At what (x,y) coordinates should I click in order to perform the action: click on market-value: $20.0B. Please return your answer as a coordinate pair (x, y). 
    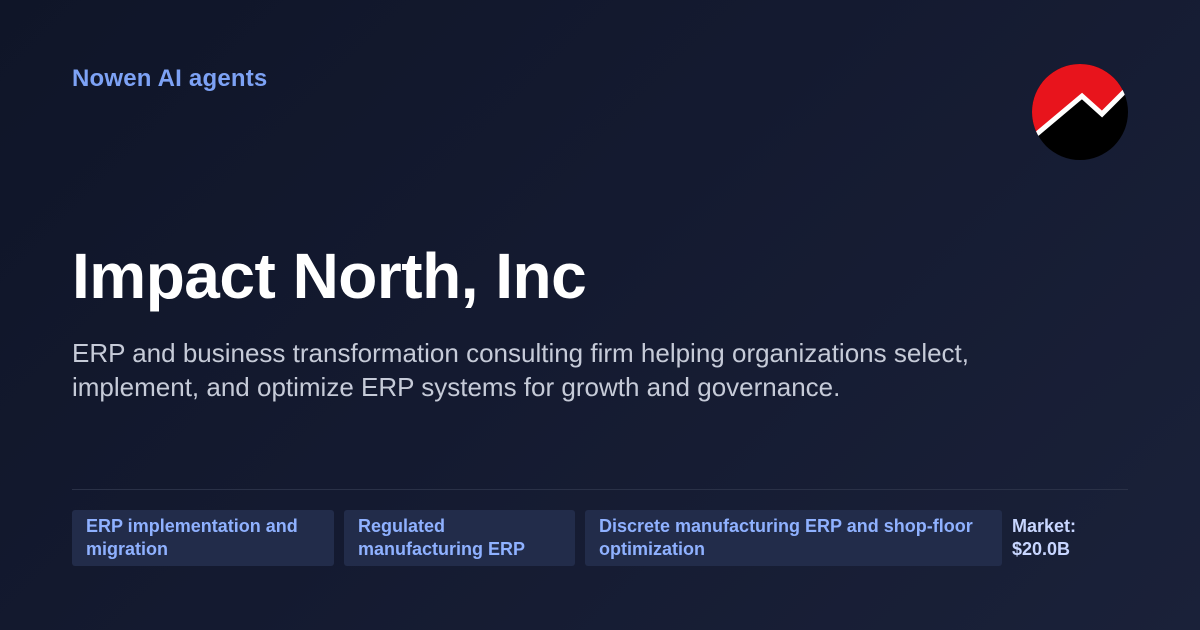
    Looking at the image, I should click on (1041, 549).